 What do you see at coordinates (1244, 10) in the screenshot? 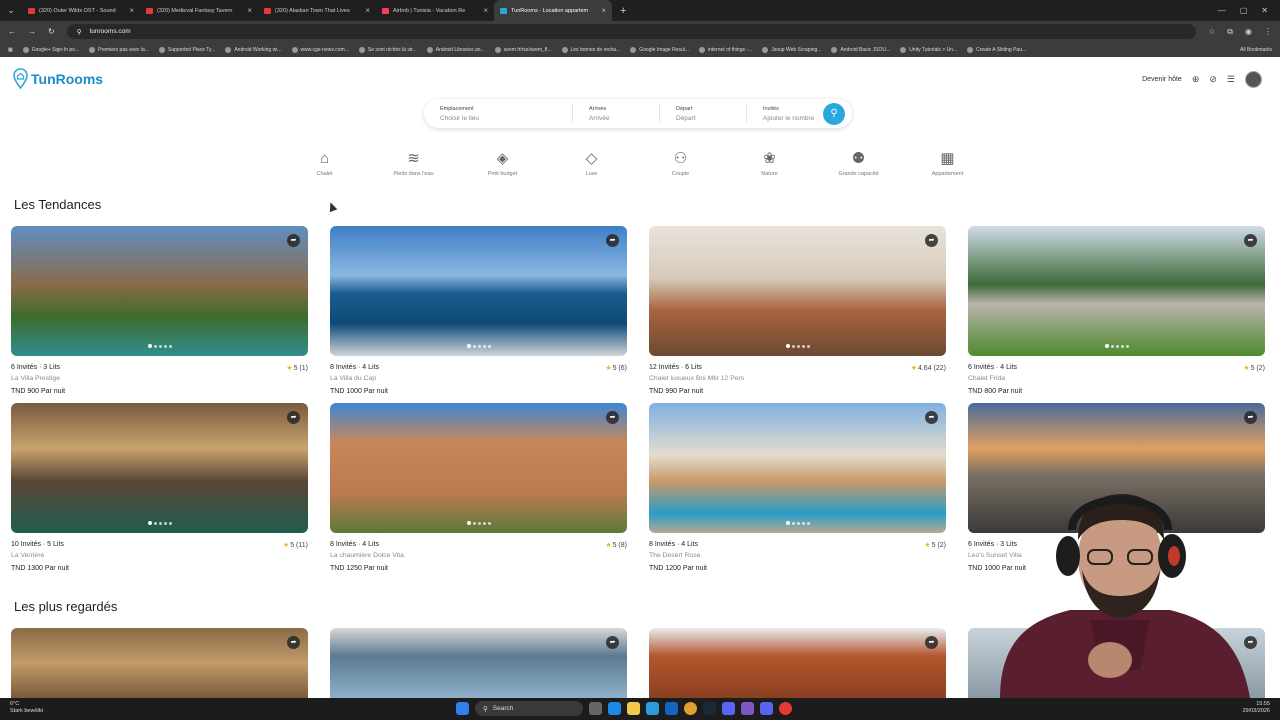
I see `maximize-icon: ▢` at bounding box center [1244, 10].